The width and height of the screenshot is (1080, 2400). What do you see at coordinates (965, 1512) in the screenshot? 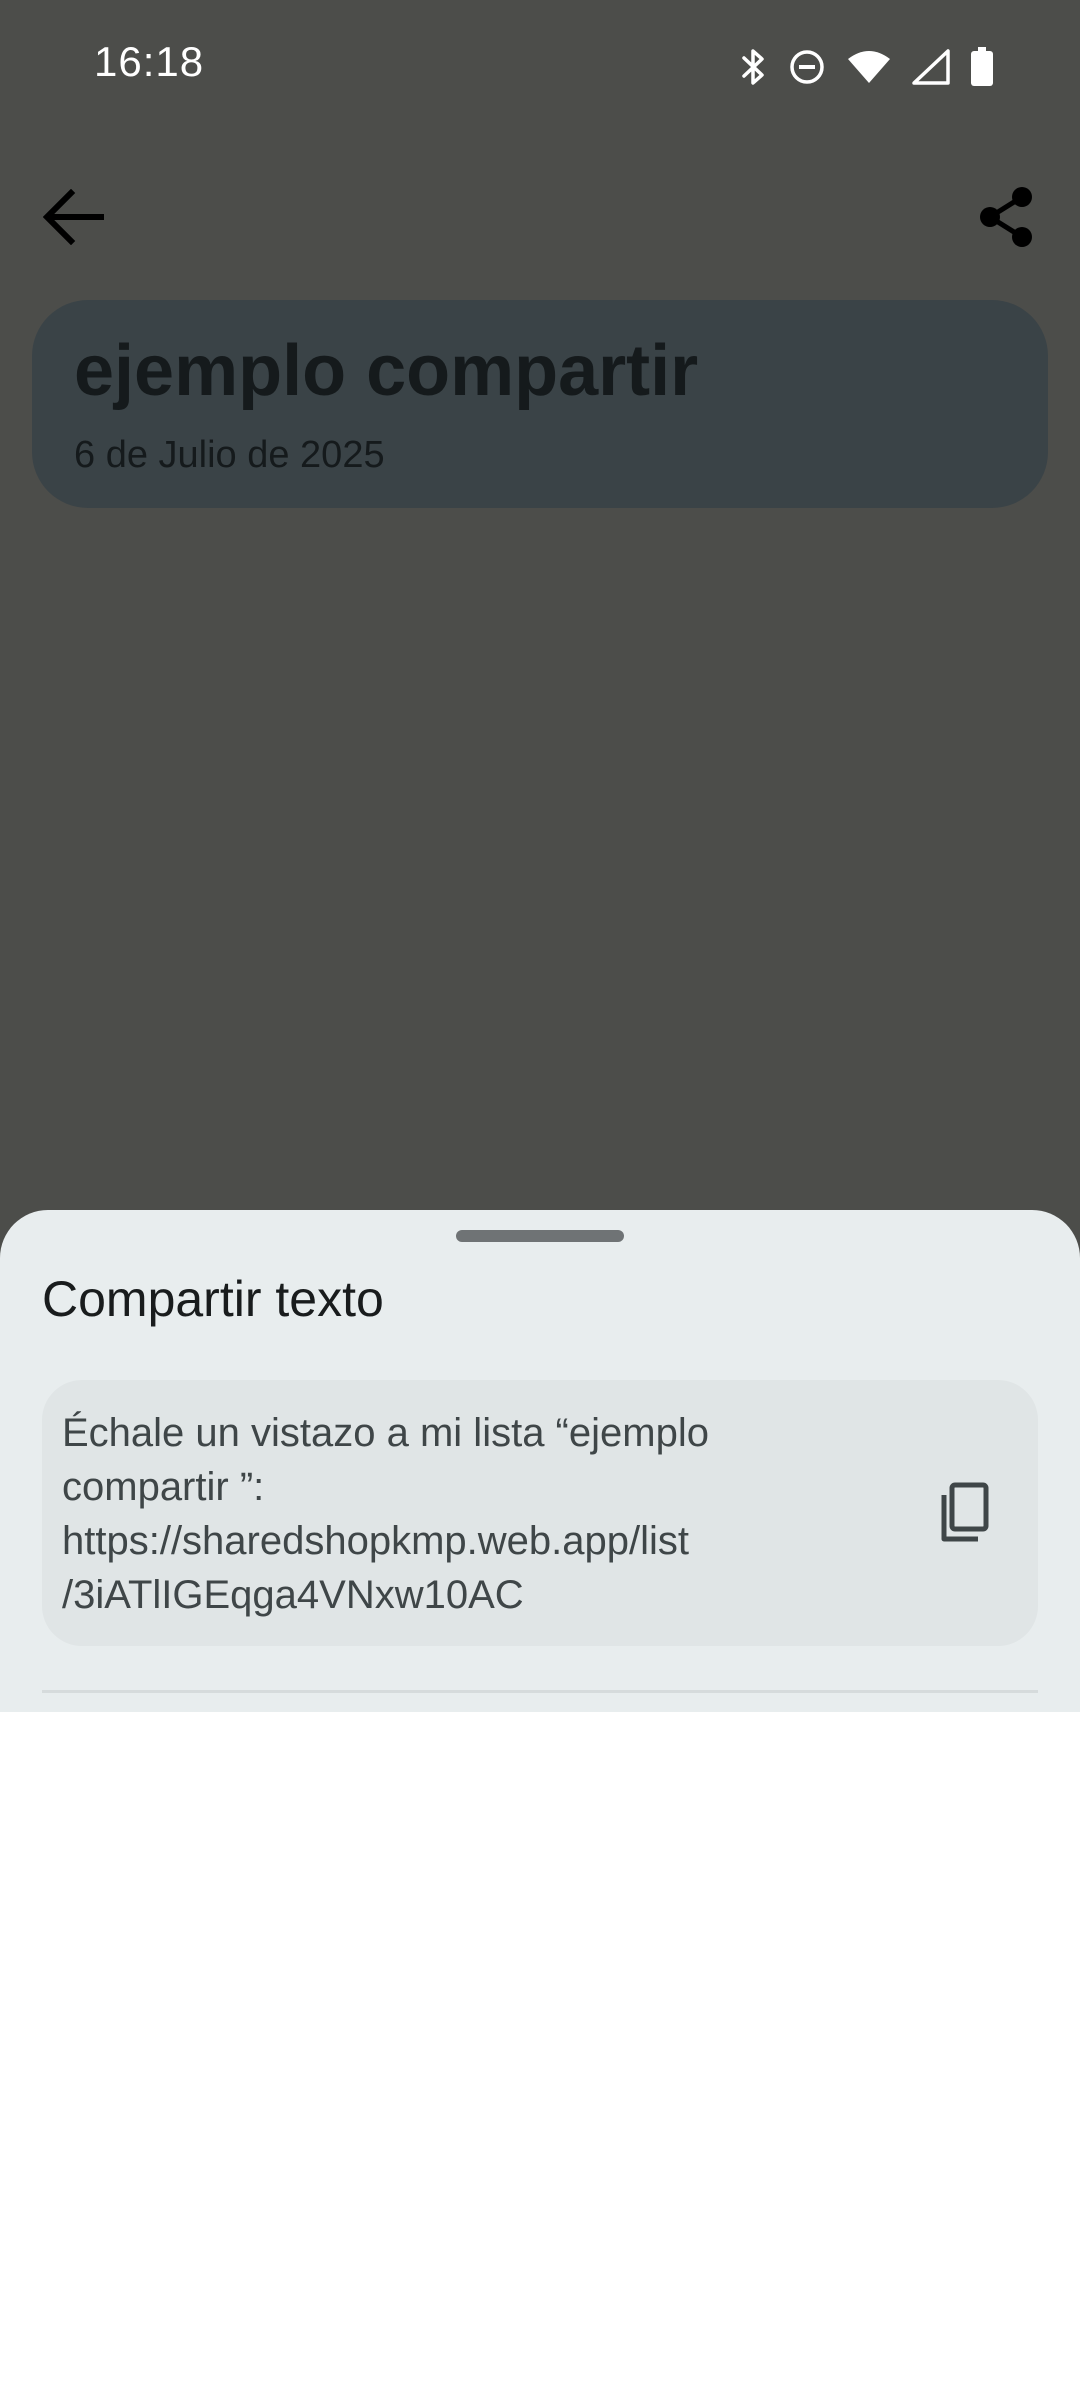
I see `copy-icon` at bounding box center [965, 1512].